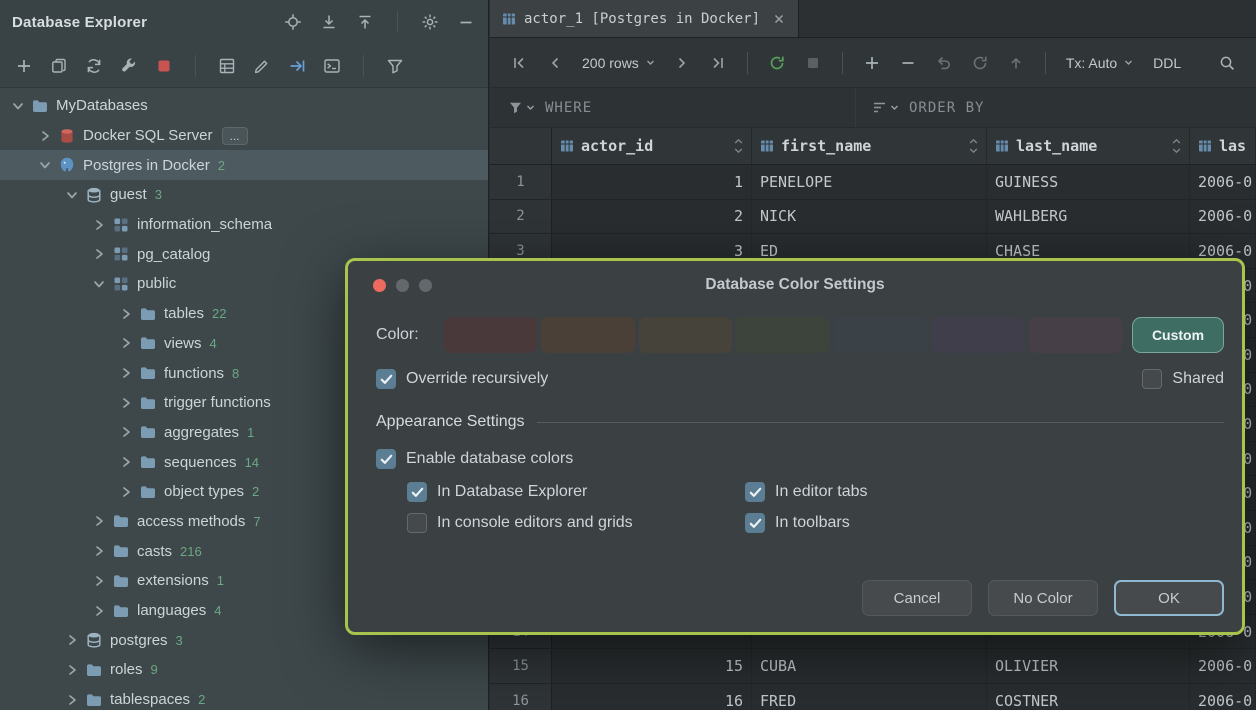  Describe the element at coordinates (332, 66) in the screenshot. I see `console-icon` at that location.